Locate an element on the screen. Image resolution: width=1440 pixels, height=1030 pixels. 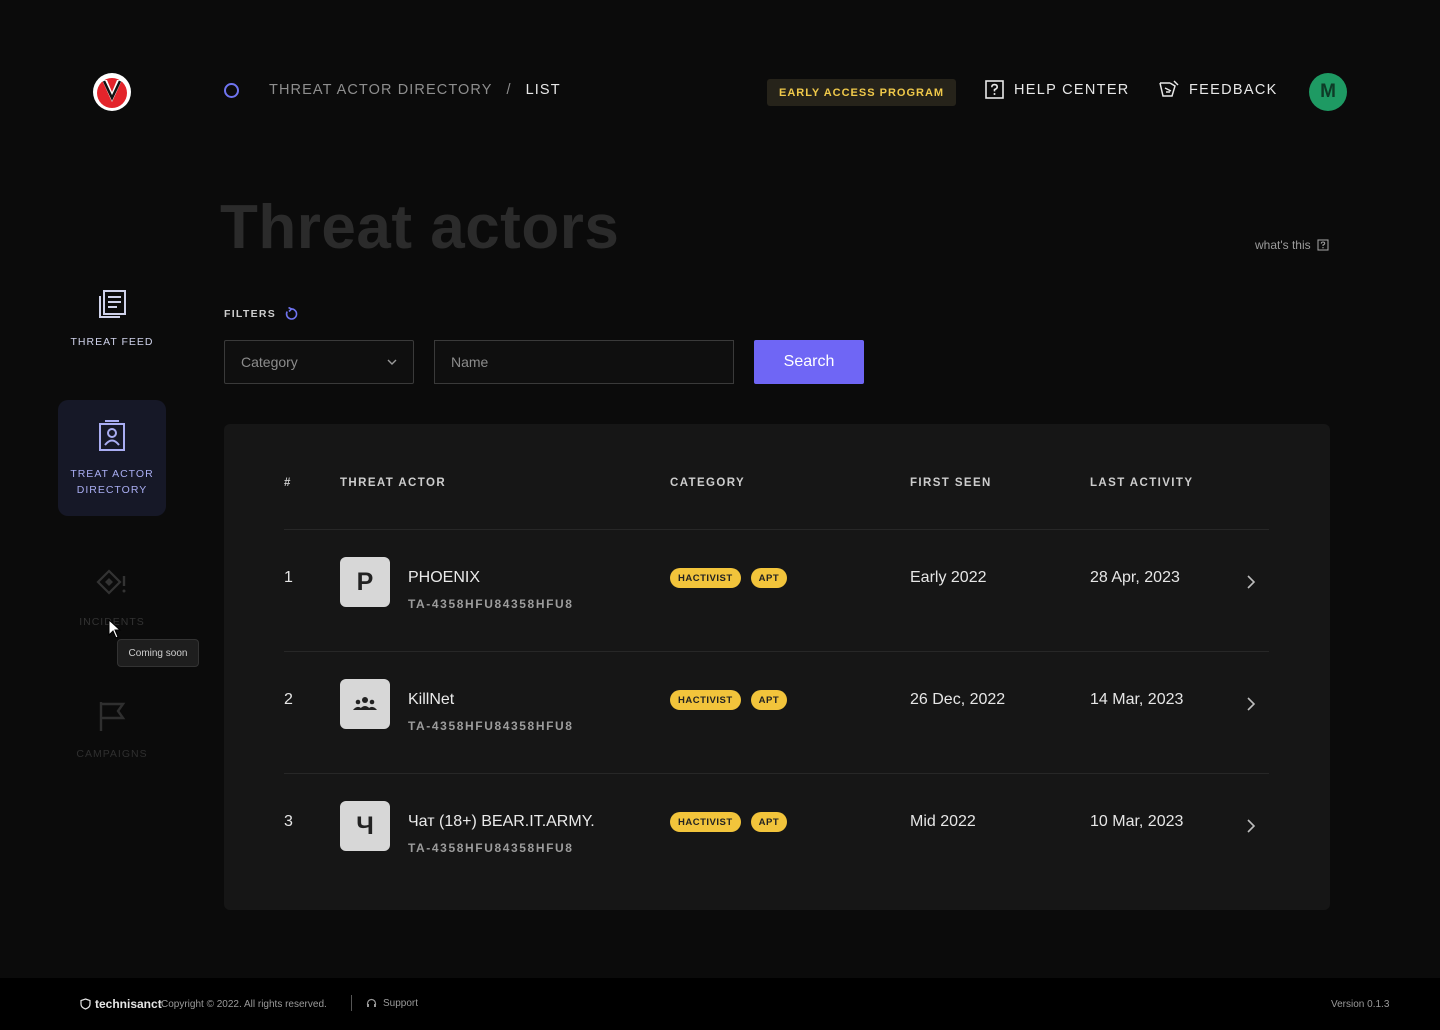
brand-logo-icon is located at coordinates (112, 92).